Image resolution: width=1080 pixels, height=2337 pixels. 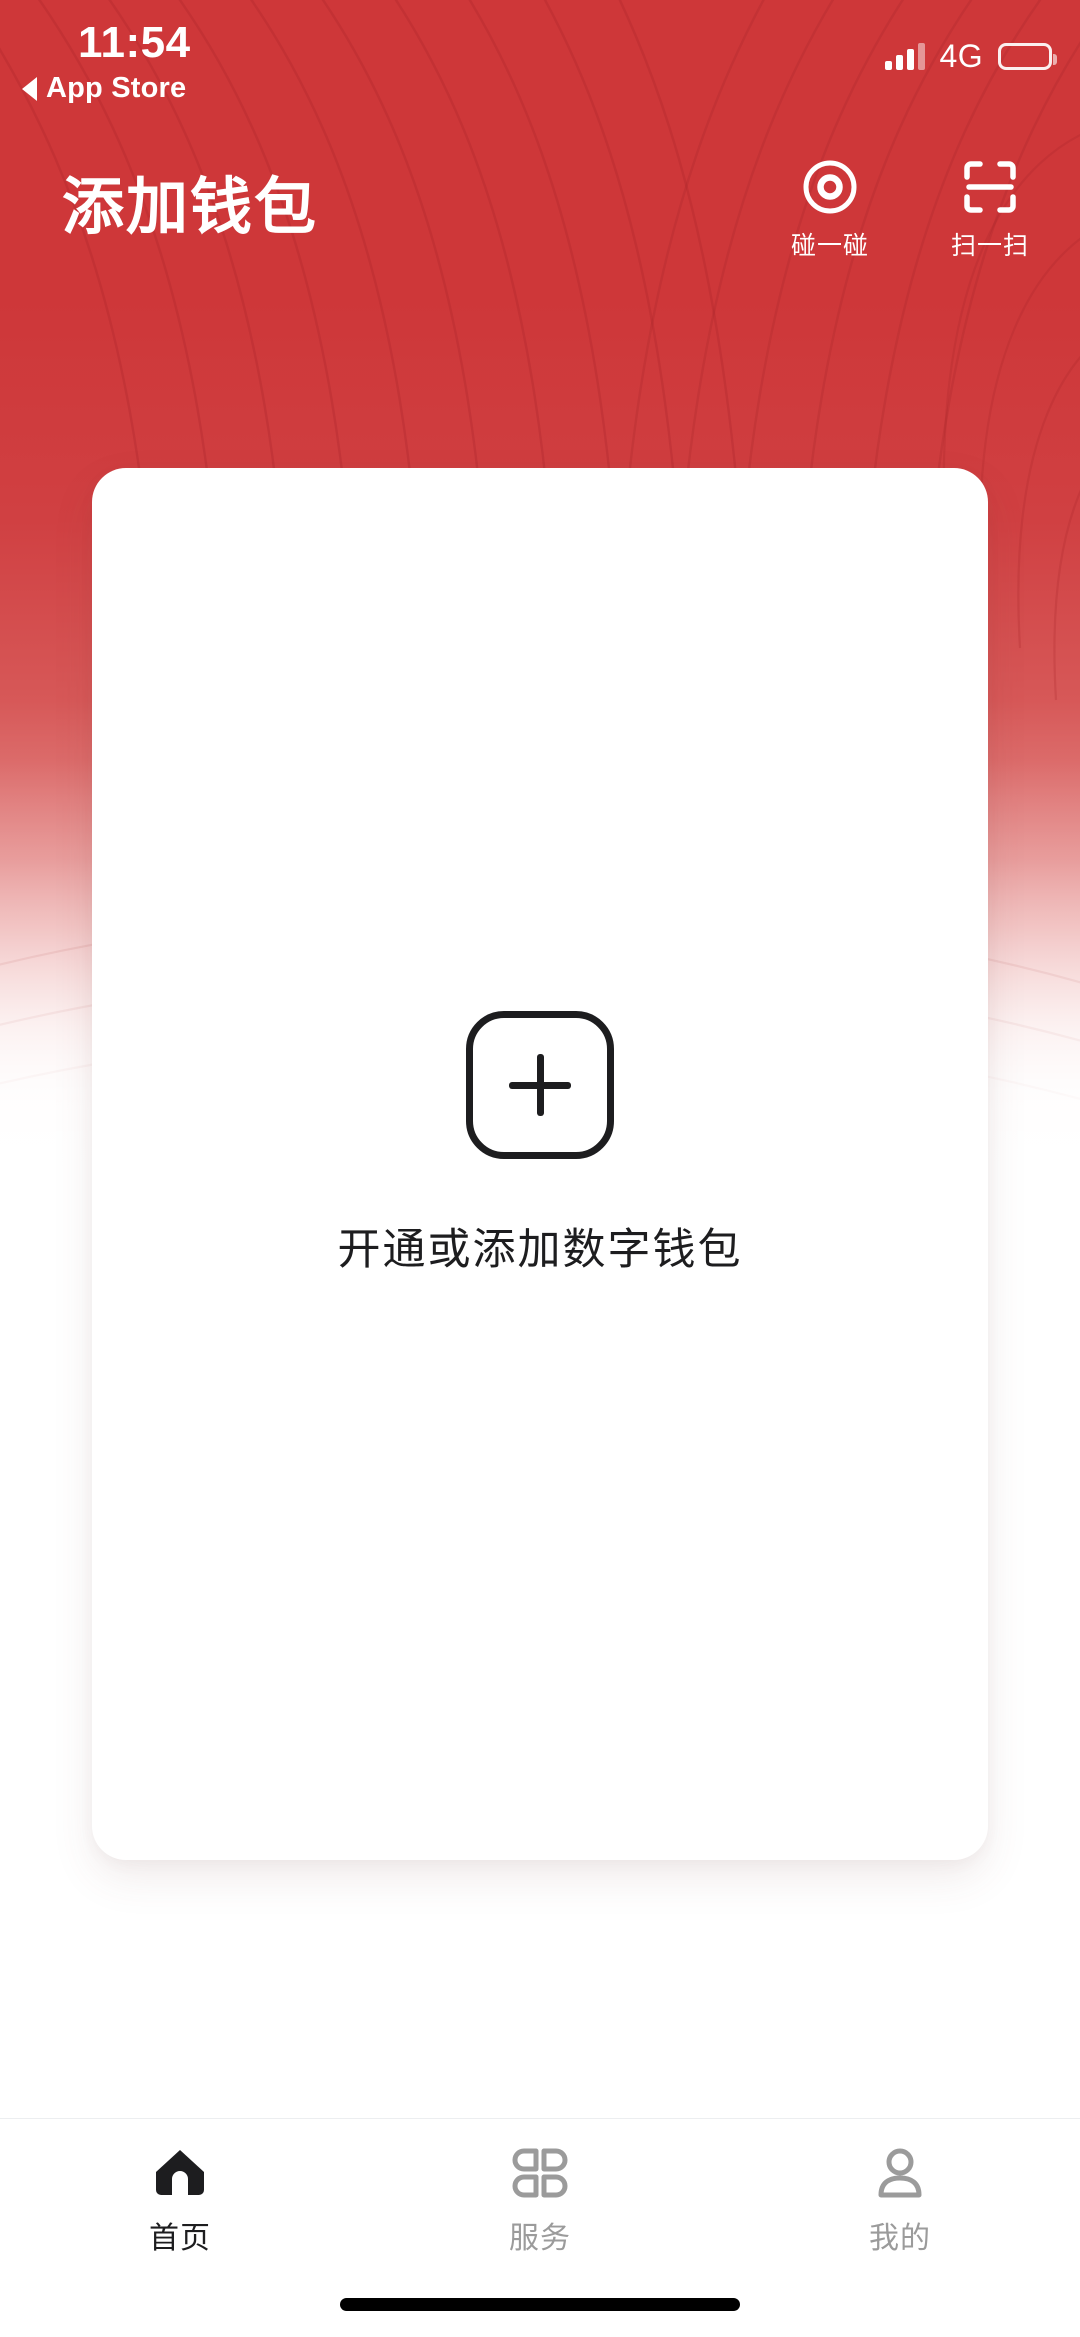 I want to click on status-bar-clock: 11:54, so click(x=134, y=42).